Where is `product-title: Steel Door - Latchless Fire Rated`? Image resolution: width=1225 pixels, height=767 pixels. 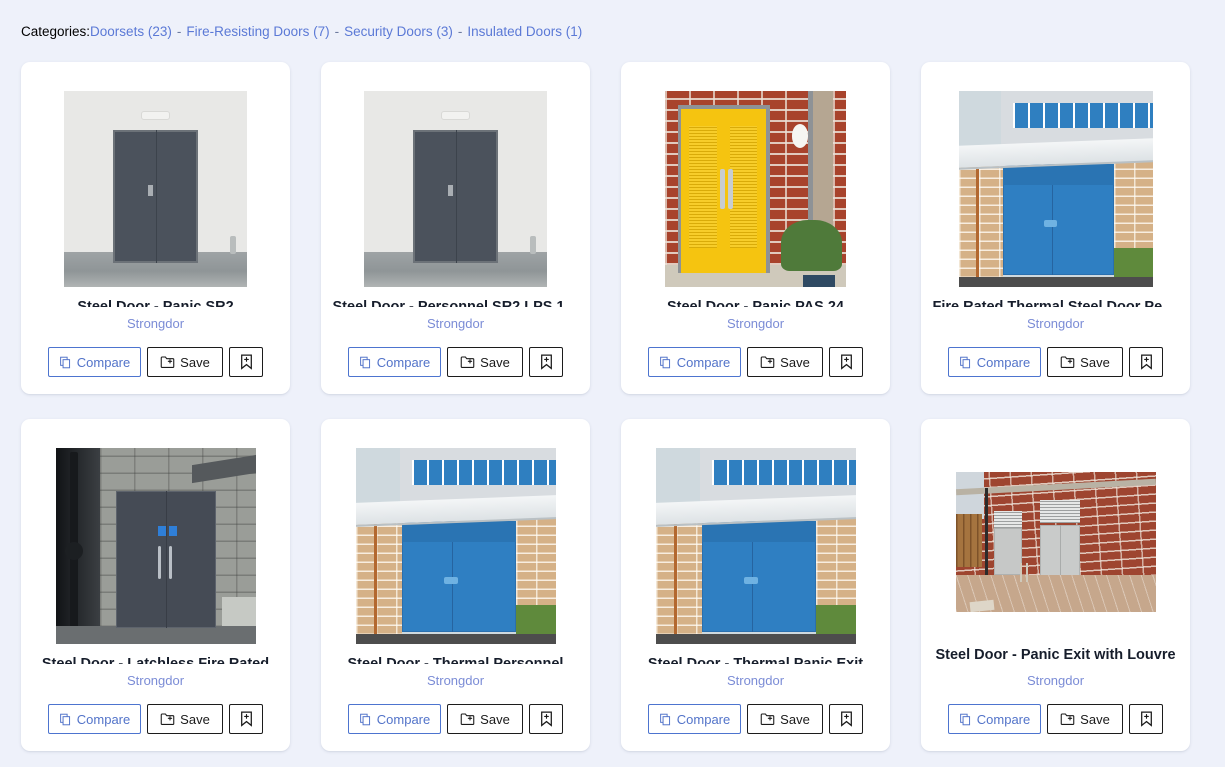
product-title: Steel Door - Latchless Fire Rated is located at coordinates (155, 660).